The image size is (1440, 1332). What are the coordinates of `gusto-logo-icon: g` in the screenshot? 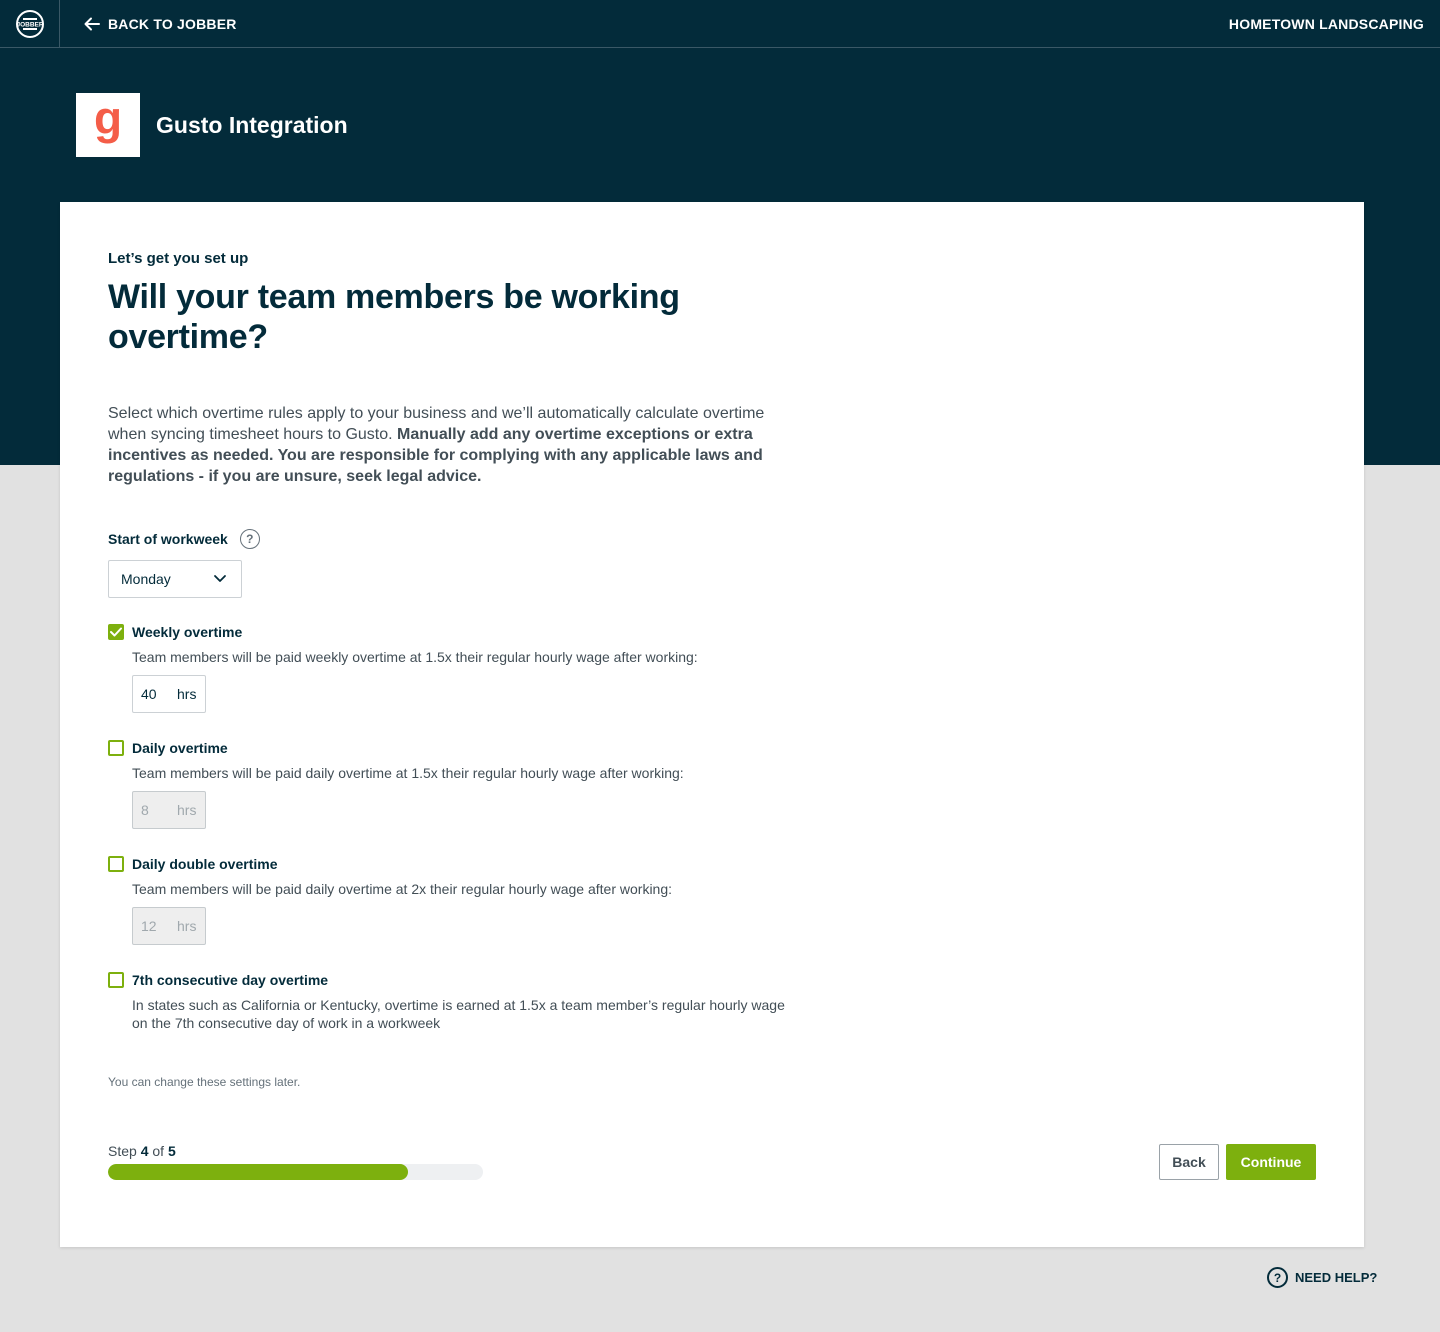 It's located at (108, 122).